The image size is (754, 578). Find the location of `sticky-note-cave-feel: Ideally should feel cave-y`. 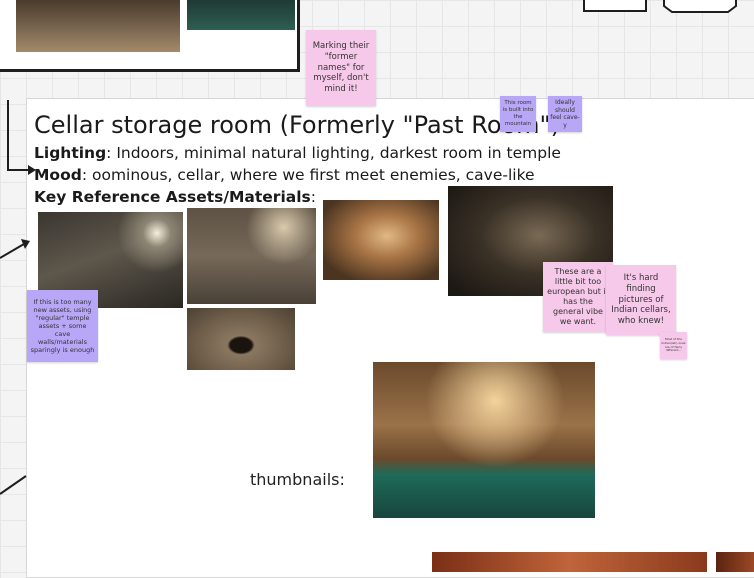

sticky-note-cave-feel: Ideally should feel cave-y is located at coordinates (565, 114).